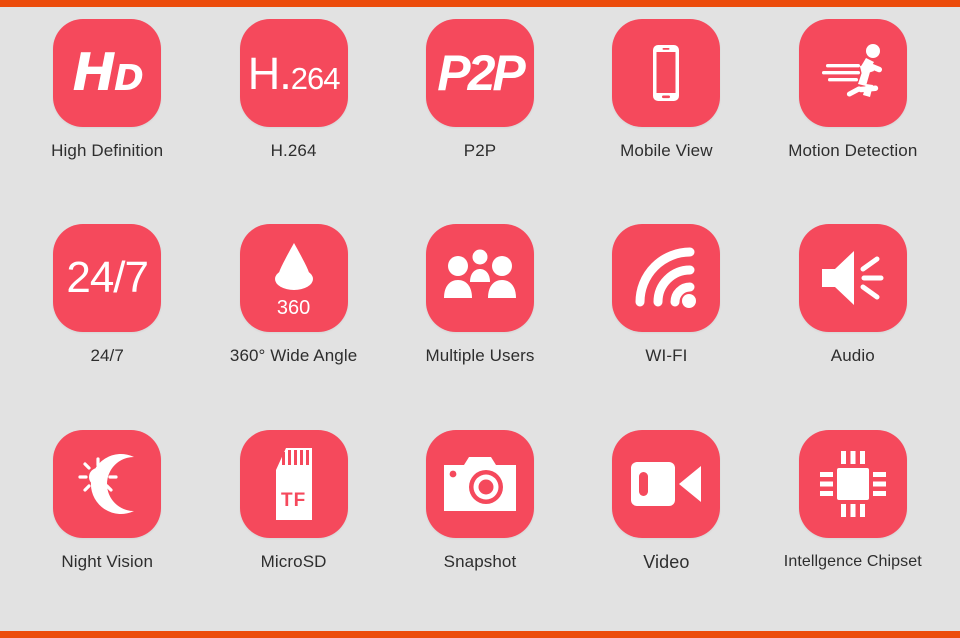  I want to click on feature-label: MicroSD, so click(293, 561).